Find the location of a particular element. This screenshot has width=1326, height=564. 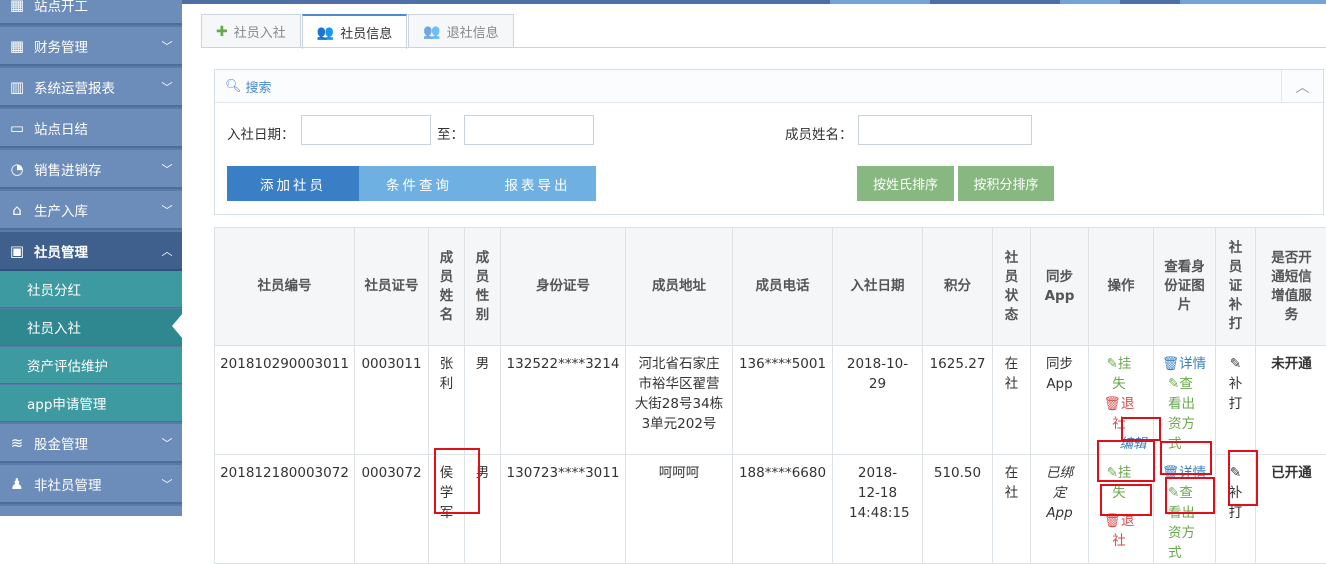

header-status: 社员状态 is located at coordinates (1012, 287).